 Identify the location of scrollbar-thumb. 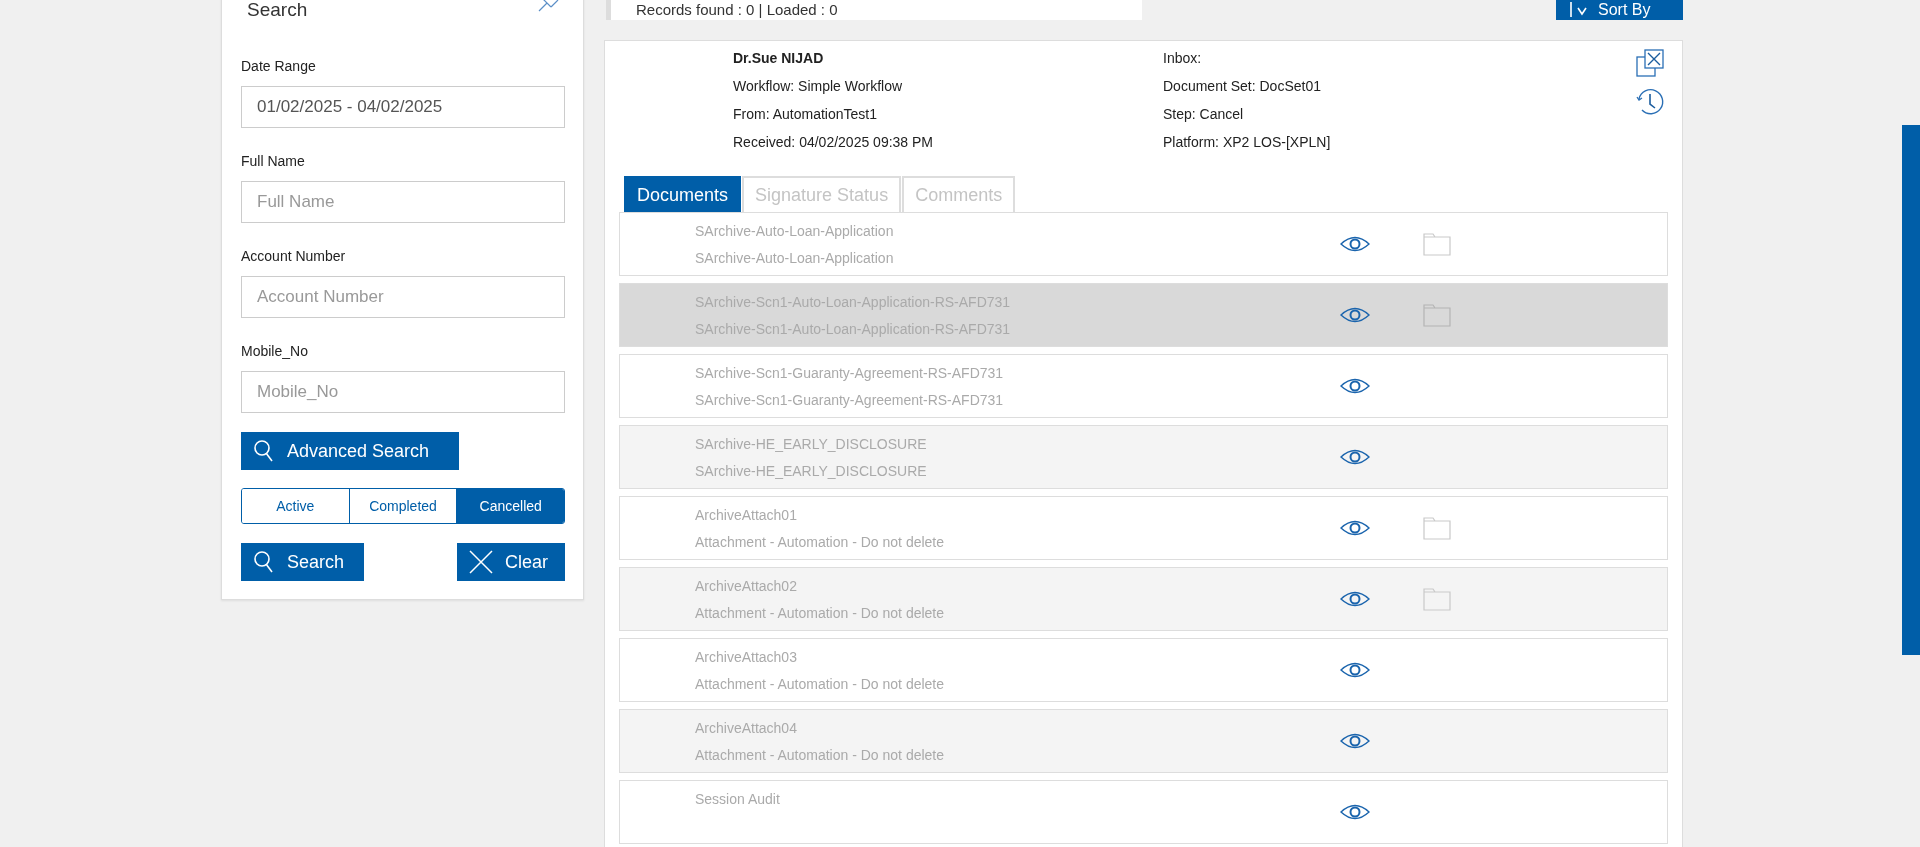
(1911, 390).